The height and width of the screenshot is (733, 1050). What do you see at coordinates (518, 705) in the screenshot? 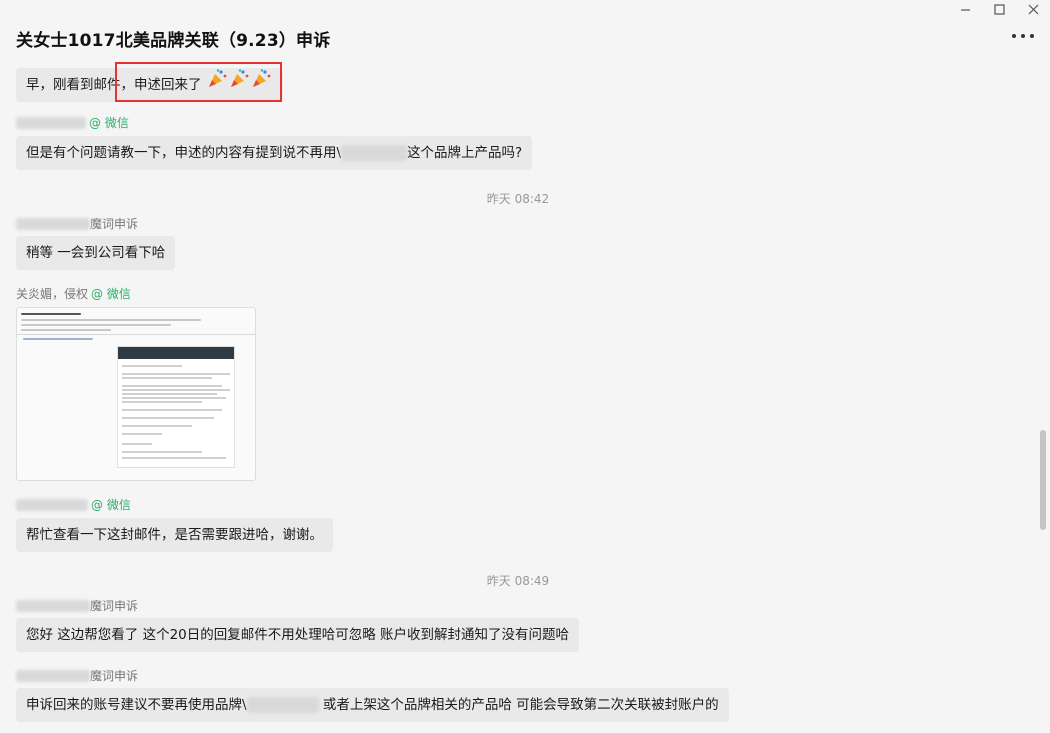
I see `message-text: 或者上架这个品牌相关的产品哈 可能会导致第二次关联被封账户的` at bounding box center [518, 705].